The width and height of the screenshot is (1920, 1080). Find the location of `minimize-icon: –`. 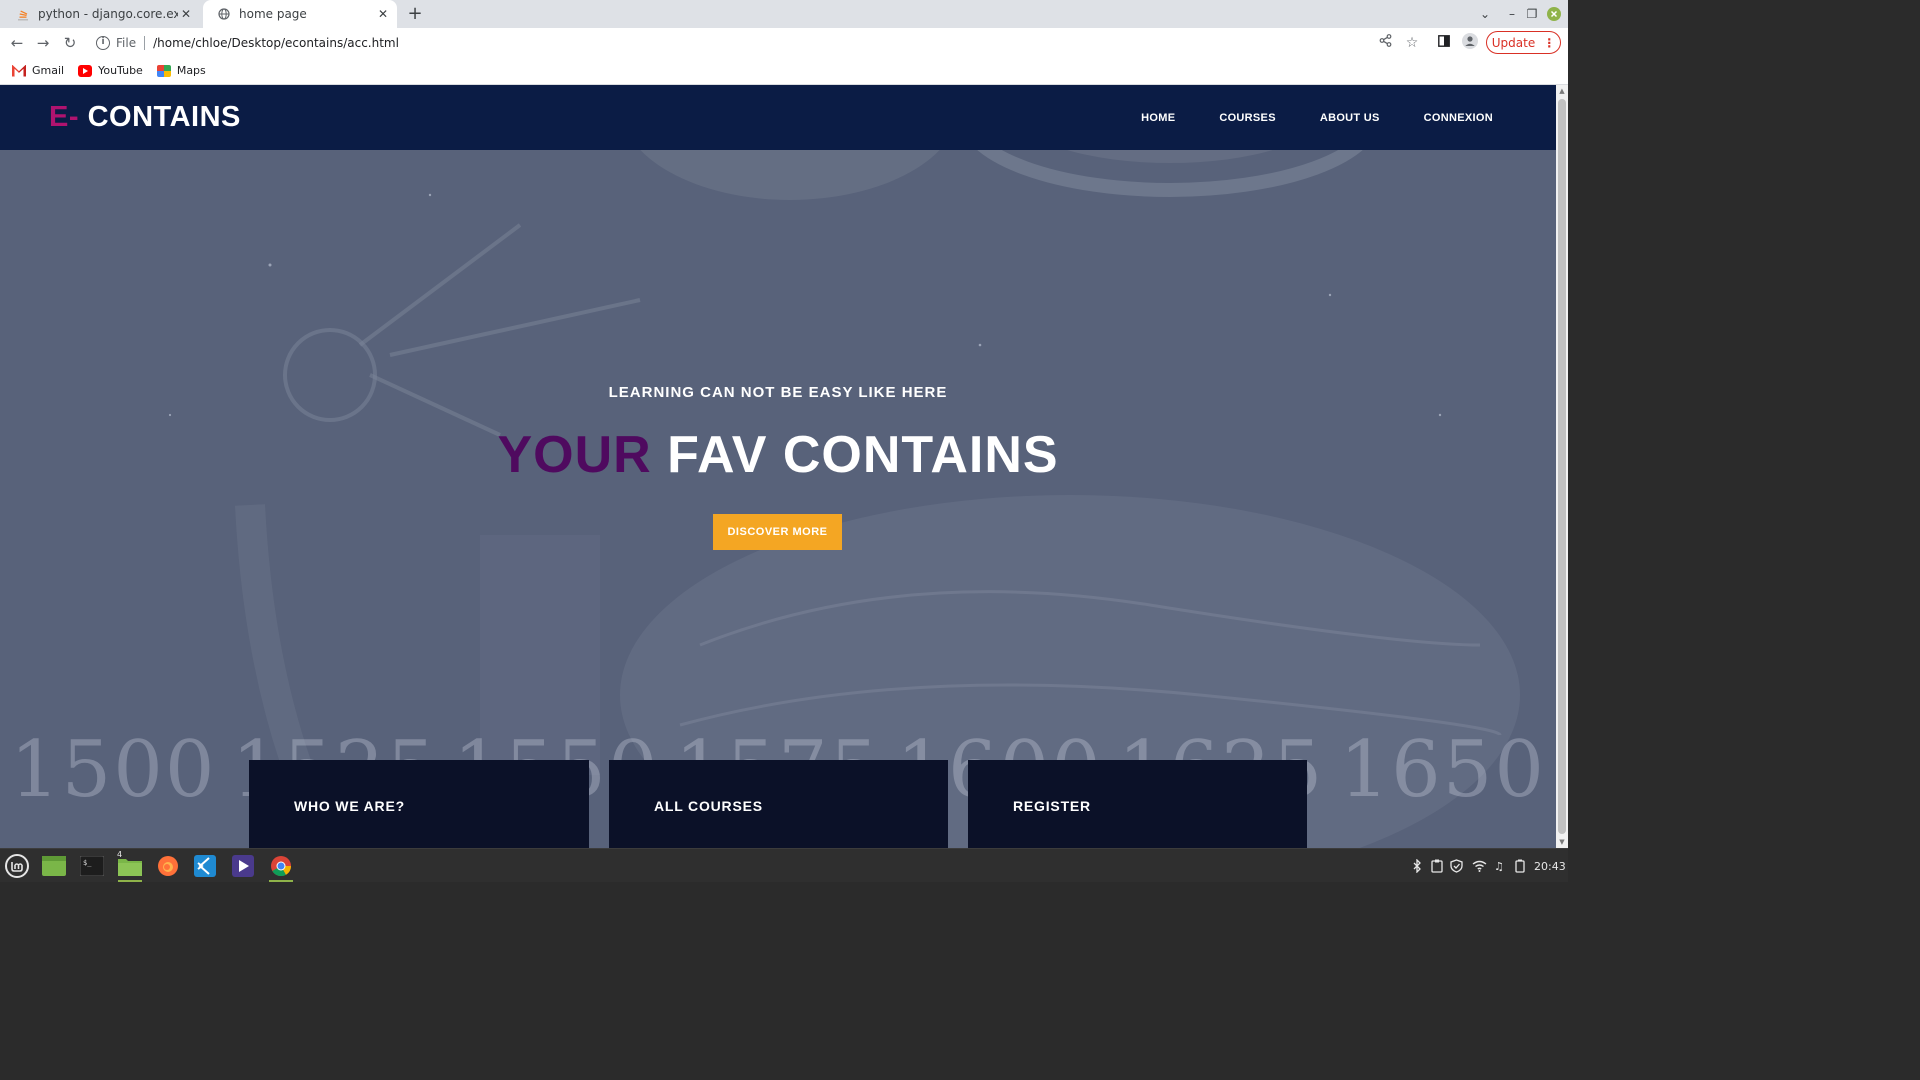

minimize-icon: – is located at coordinates (1512, 14).